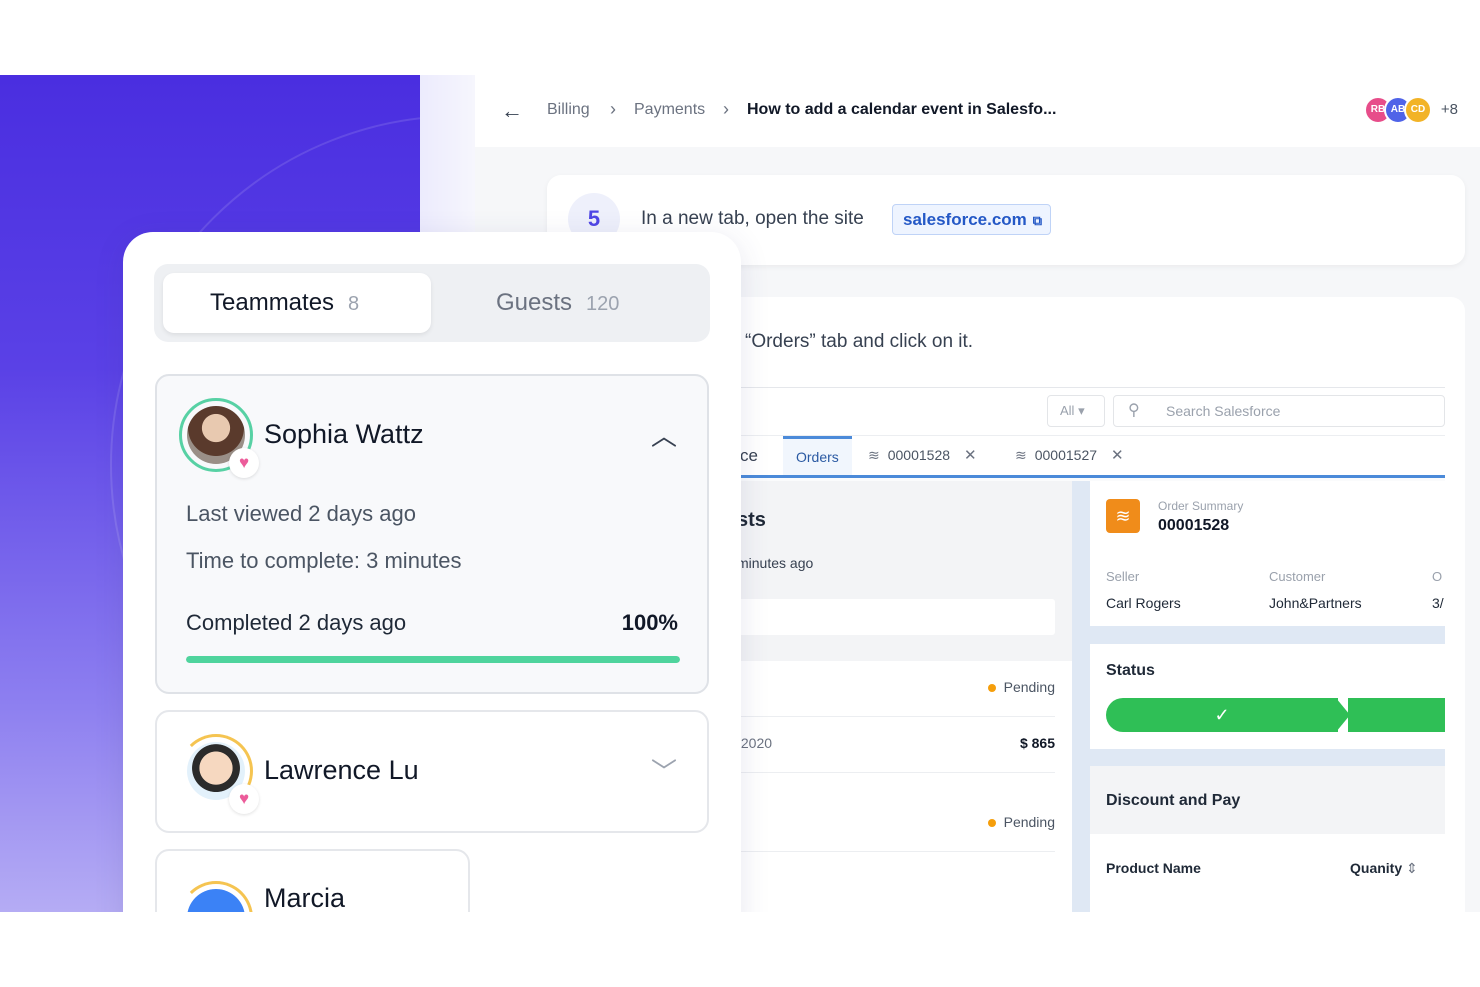 This screenshot has width=1480, height=987. I want to click on step-instruction: In a new tab, open the site, so click(752, 218).